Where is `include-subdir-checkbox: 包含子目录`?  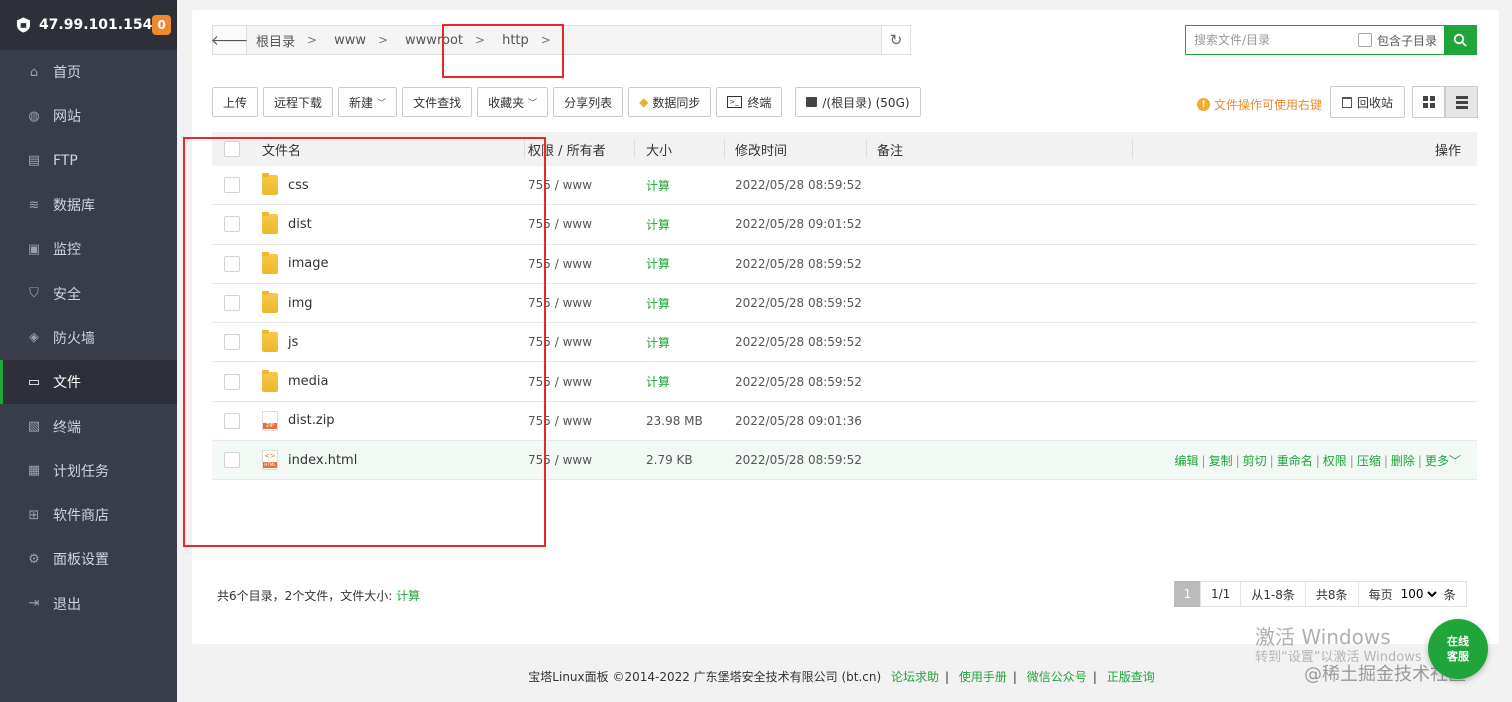
include-subdir-checkbox: 包含子目录 is located at coordinates (1397, 40).